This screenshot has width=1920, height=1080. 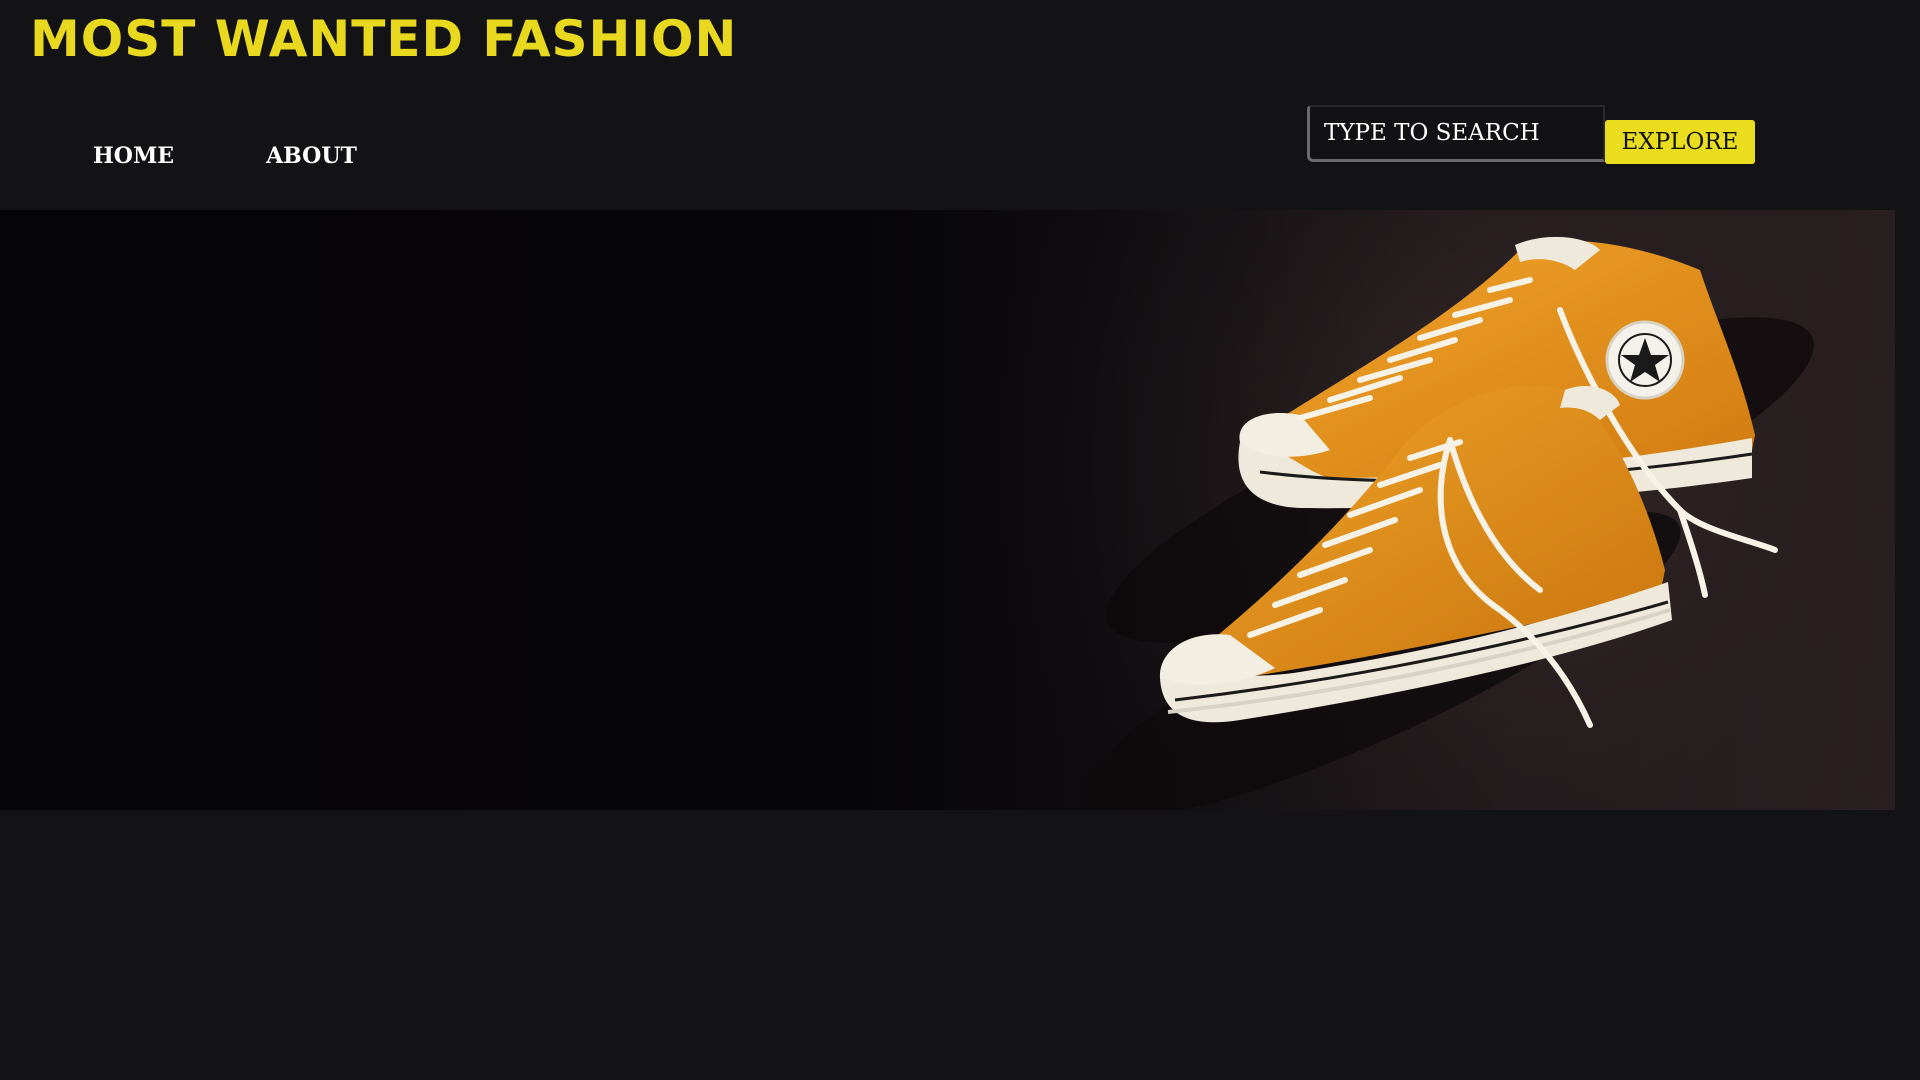 What do you see at coordinates (311, 156) in the screenshot?
I see `nav-about-link: ABOUT` at bounding box center [311, 156].